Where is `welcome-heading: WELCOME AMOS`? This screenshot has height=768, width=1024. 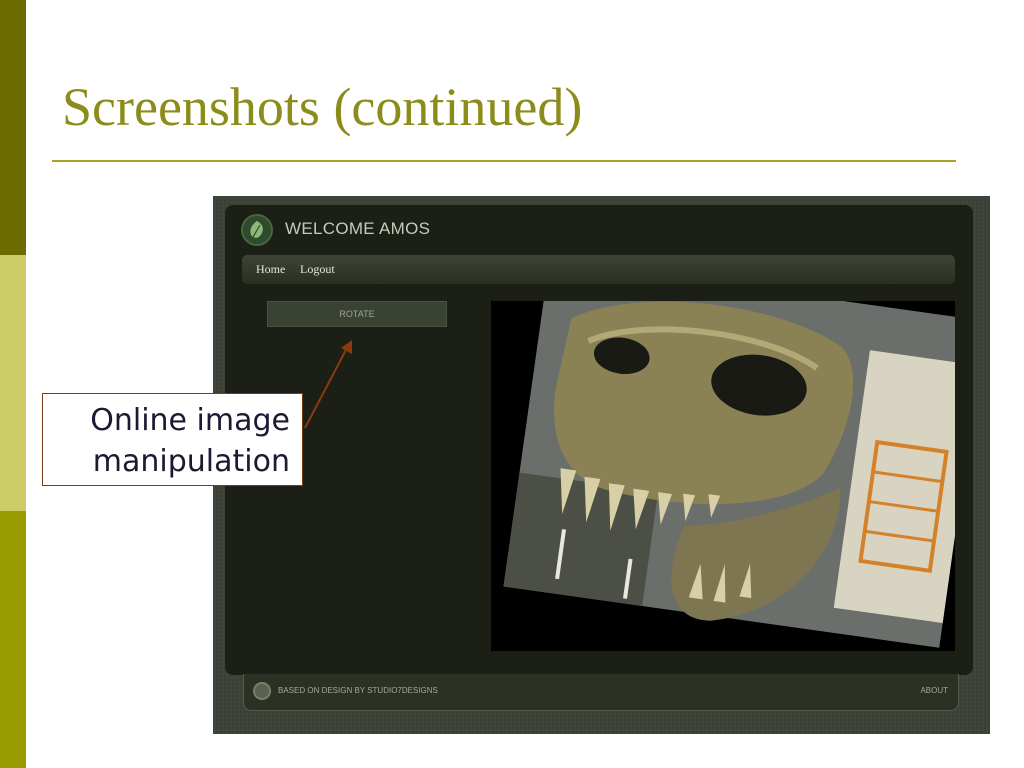 welcome-heading: WELCOME AMOS is located at coordinates (358, 228).